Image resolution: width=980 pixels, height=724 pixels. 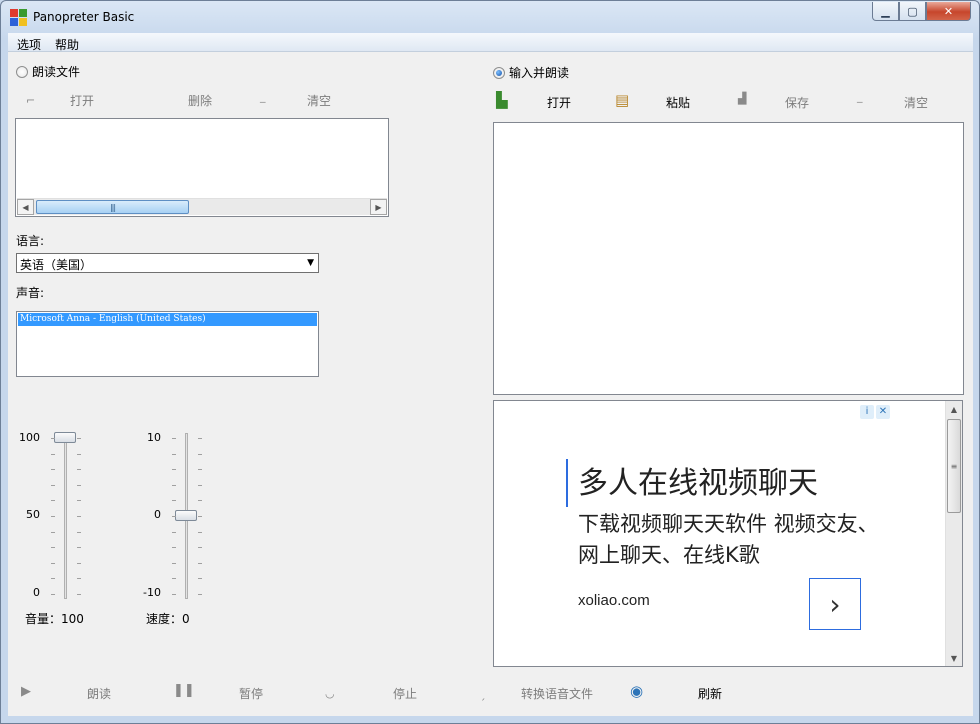 What do you see at coordinates (251, 693) in the screenshot?
I see `pause-button: 暂停` at bounding box center [251, 693].